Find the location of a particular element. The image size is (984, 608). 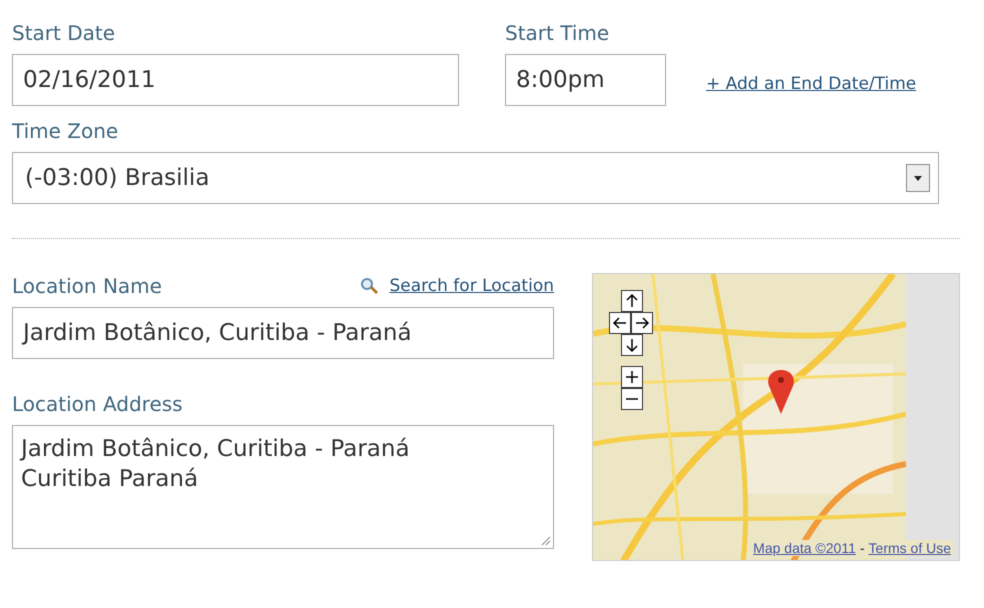

arrow-right-icon is located at coordinates (642, 323).